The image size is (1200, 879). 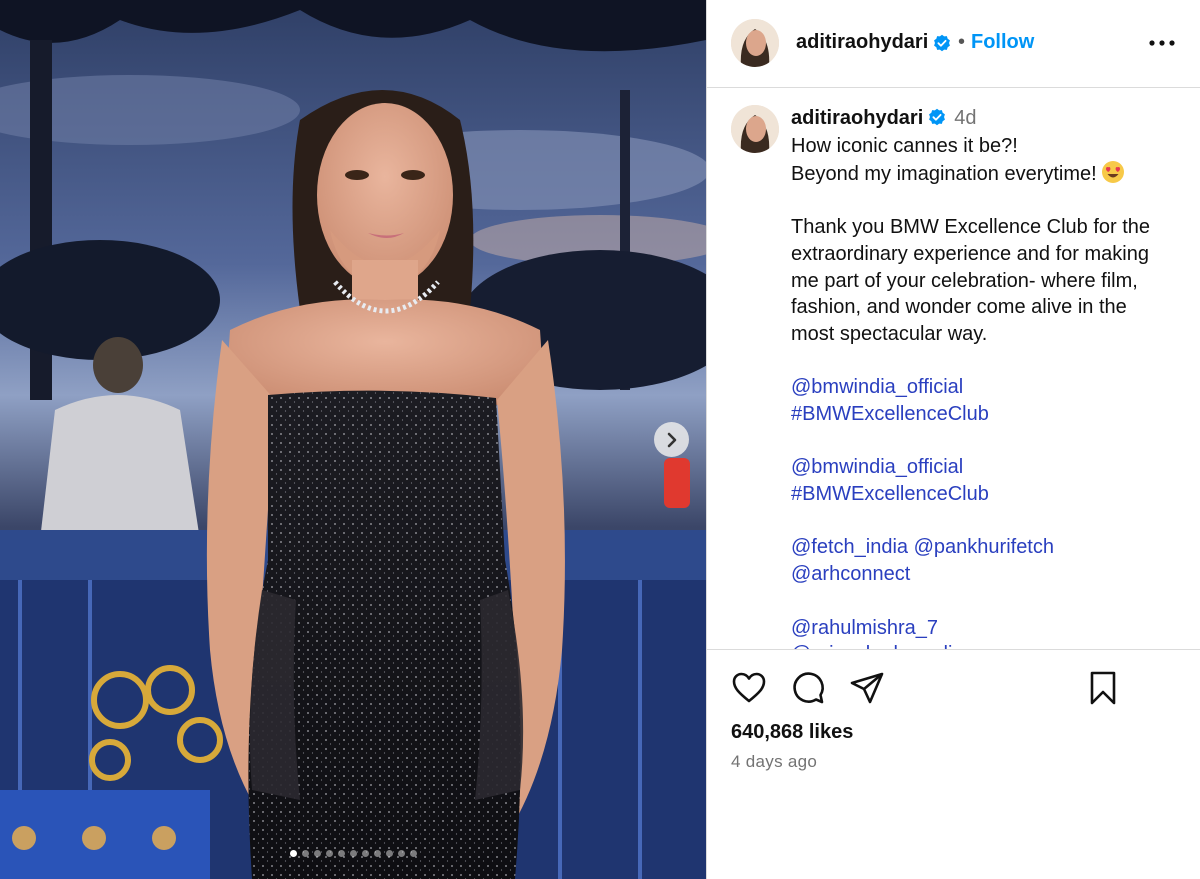 What do you see at coordinates (867, 688) in the screenshot?
I see `share-icon` at bounding box center [867, 688].